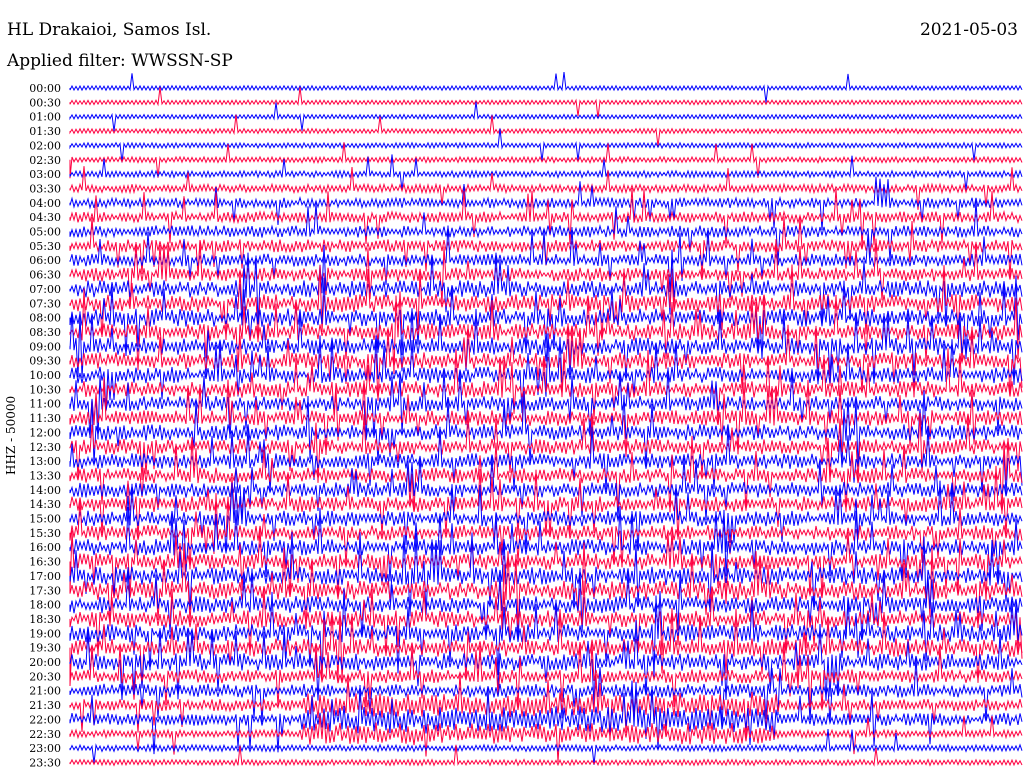  Describe the element at coordinates (45, 734) in the screenshot. I see `tick-label: 22:30` at that location.